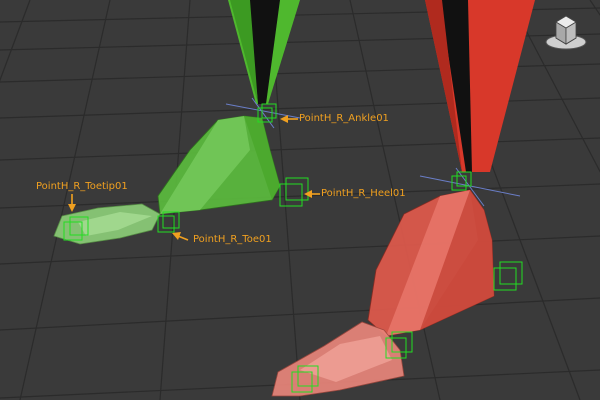  What do you see at coordinates (232, 239) in the screenshot?
I see `toe-helper-label: PointH_R_Toe01` at bounding box center [232, 239].